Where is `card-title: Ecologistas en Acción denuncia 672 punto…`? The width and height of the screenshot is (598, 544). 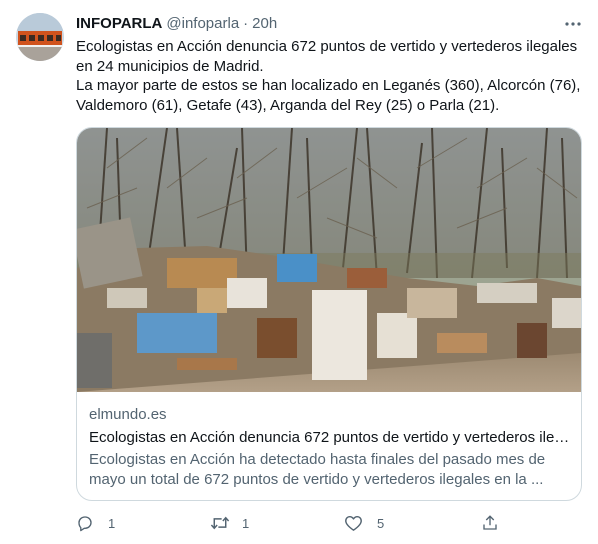
card-title: Ecologistas en Acción denuncia 672 punto… is located at coordinates (330, 438).